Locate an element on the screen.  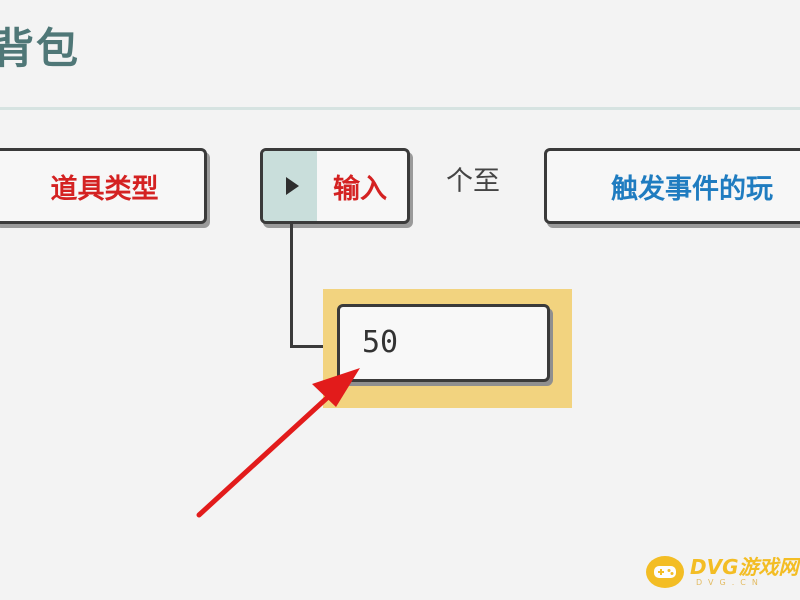
item-type-label: 道具类型 is located at coordinates (104, 189).